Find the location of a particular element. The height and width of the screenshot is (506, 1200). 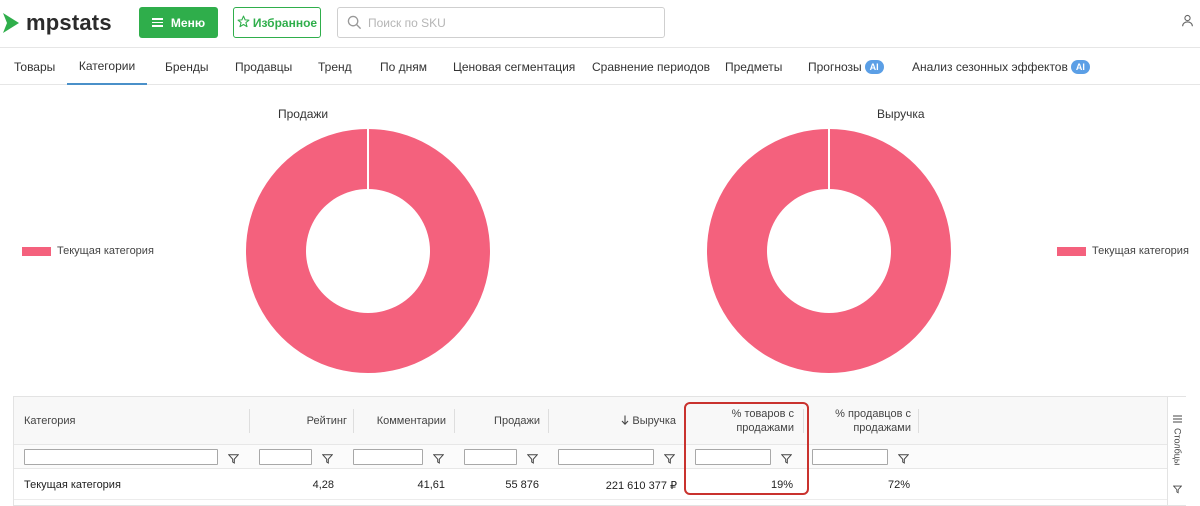

col-header-label: % товаров с продажами is located at coordinates (762, 421).